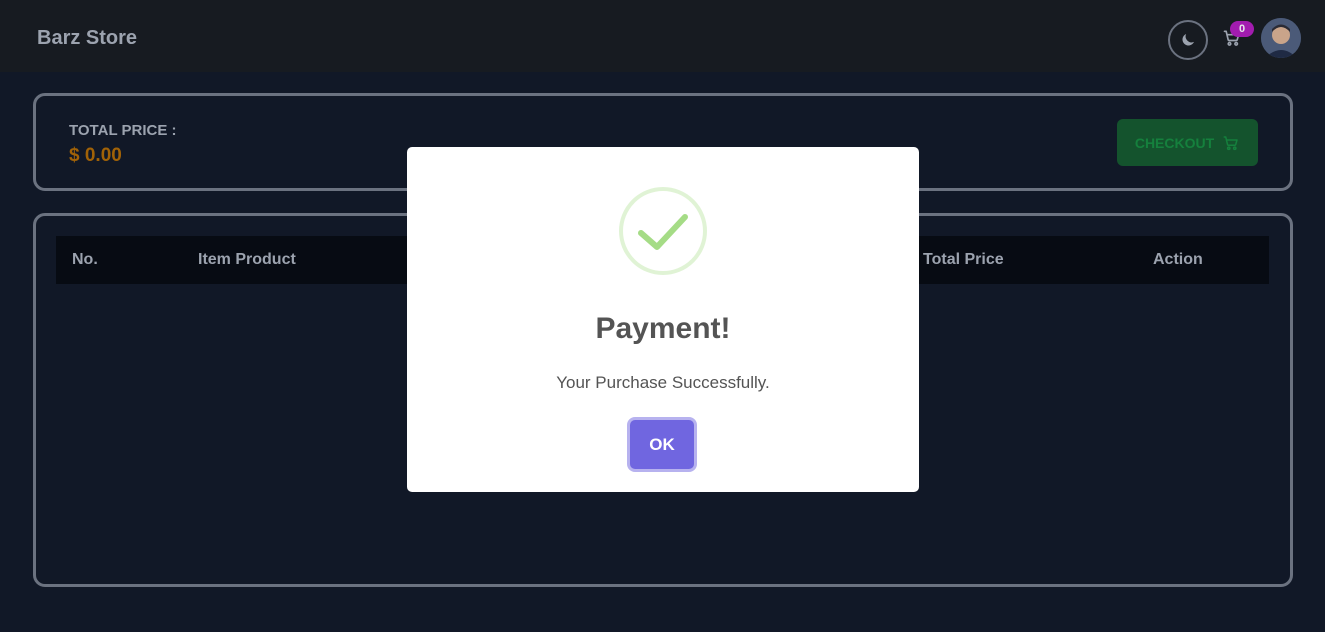 This screenshot has height=632, width=1325. Describe the element at coordinates (663, 382) in the screenshot. I see `dialog-message: Your Purchase Successfully.` at that location.